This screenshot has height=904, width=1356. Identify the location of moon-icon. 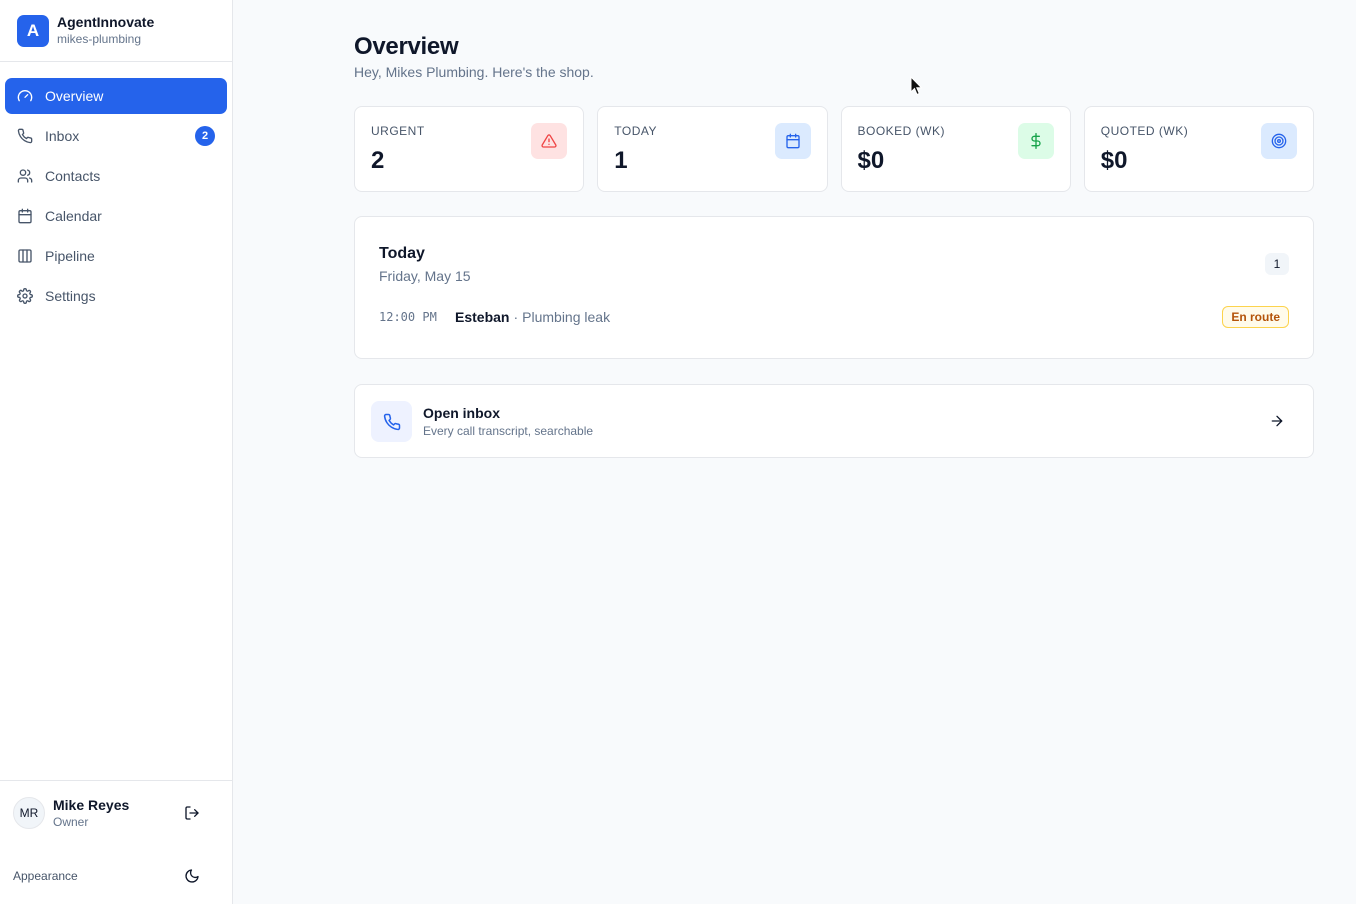
(192, 876).